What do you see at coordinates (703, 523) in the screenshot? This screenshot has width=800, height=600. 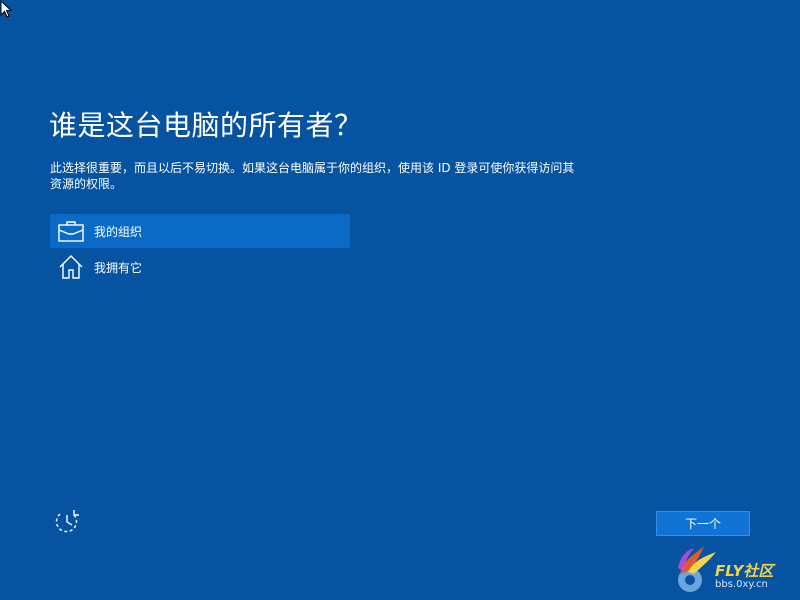 I see `next-button: 下一个` at bounding box center [703, 523].